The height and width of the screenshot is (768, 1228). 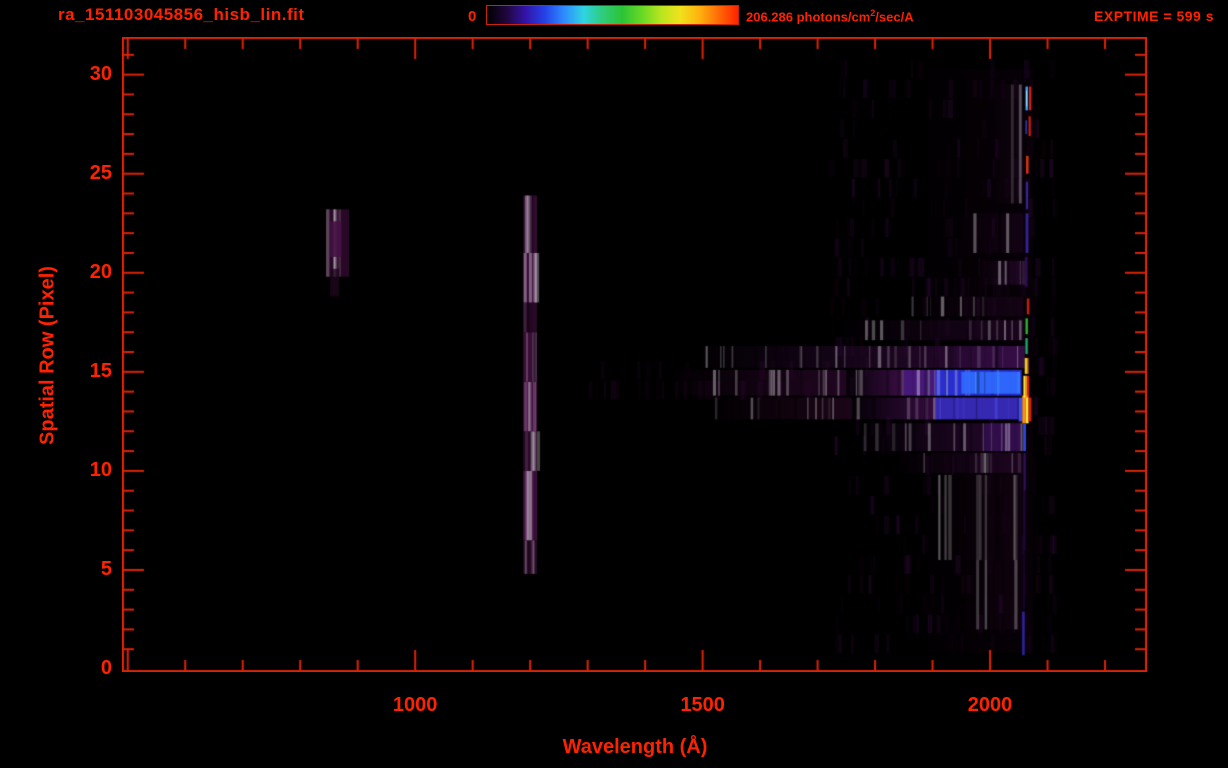 What do you see at coordinates (181, 14) in the screenshot?
I see `fits-filename-title: ra_151103045856_hisb_lin.fit` at bounding box center [181, 14].